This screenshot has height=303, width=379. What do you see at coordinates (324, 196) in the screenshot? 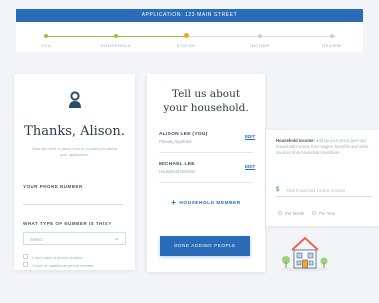
I see `income-input` at bounding box center [324, 196].